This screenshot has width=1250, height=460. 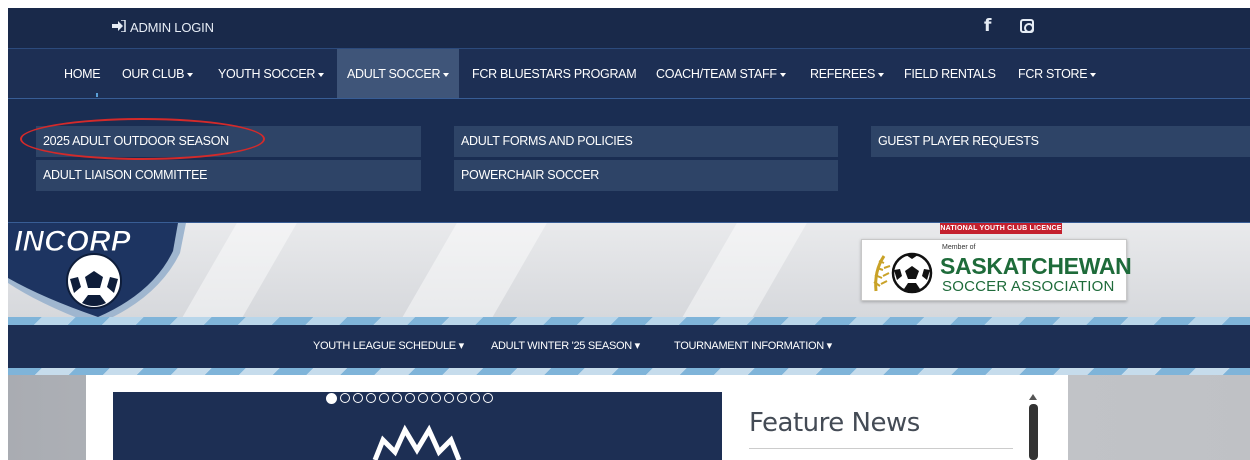 I want to click on dropdown-item-adult-forms-policies: ADULT FORMS AND POLICIES, so click(x=646, y=141).